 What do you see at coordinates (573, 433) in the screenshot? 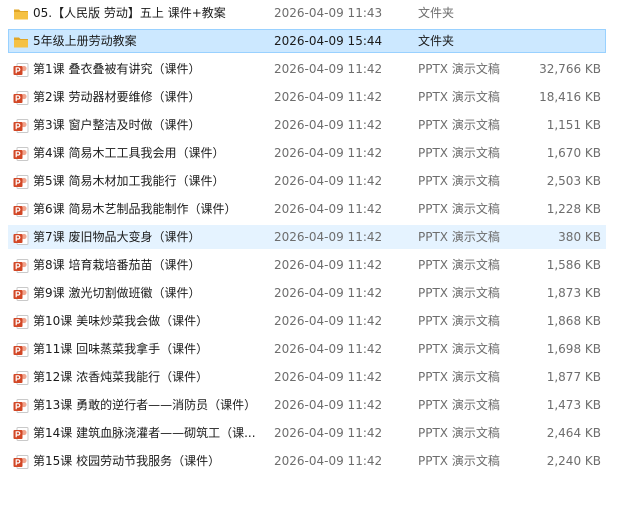
I see `file-size: 2,464 KB` at bounding box center [573, 433].